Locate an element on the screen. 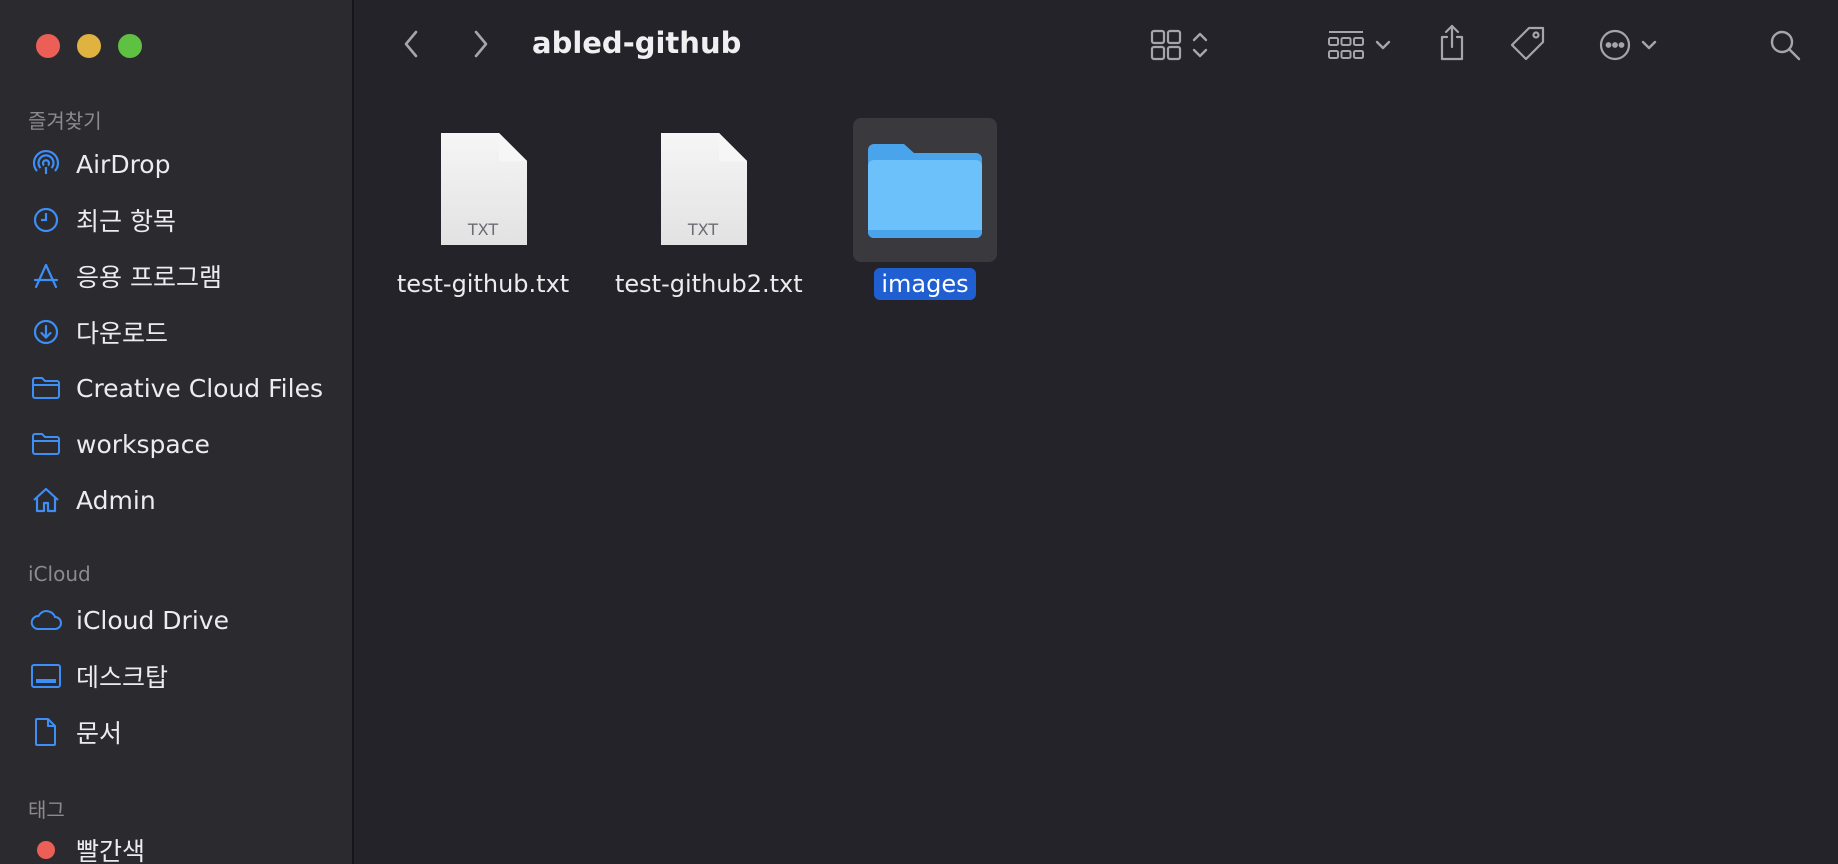 This screenshot has width=1838, height=864. cloud-icon is located at coordinates (46, 620).